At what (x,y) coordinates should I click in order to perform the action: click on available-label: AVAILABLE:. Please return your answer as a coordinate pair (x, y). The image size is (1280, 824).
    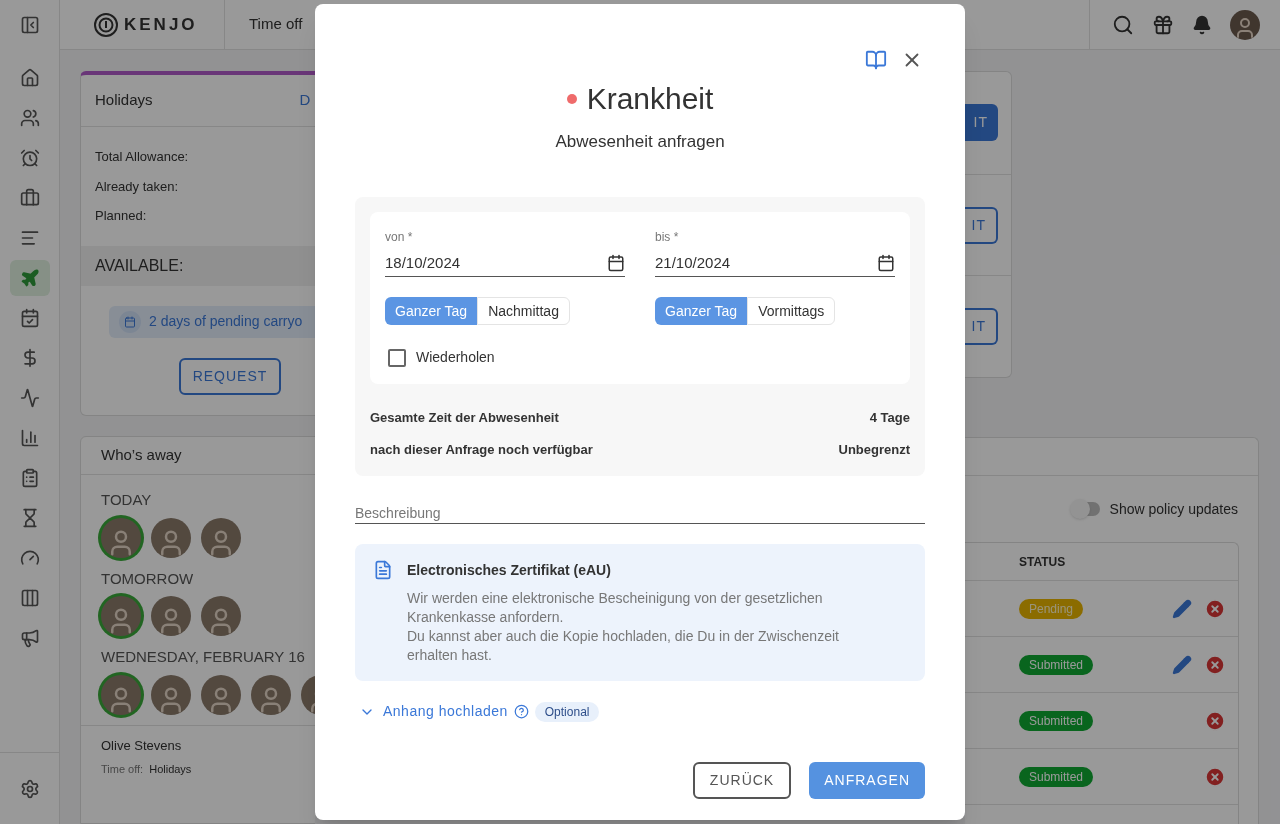
    Looking at the image, I should click on (139, 265).